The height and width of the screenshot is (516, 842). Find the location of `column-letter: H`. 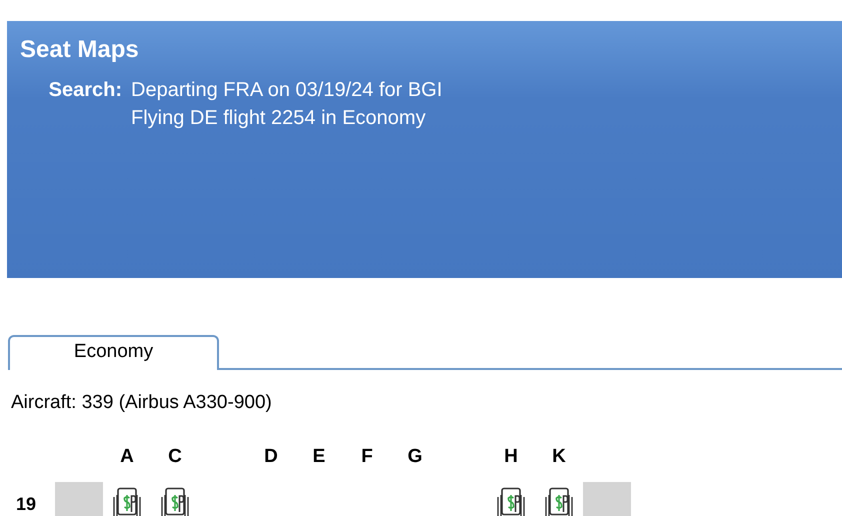

column-letter: H is located at coordinates (511, 457).